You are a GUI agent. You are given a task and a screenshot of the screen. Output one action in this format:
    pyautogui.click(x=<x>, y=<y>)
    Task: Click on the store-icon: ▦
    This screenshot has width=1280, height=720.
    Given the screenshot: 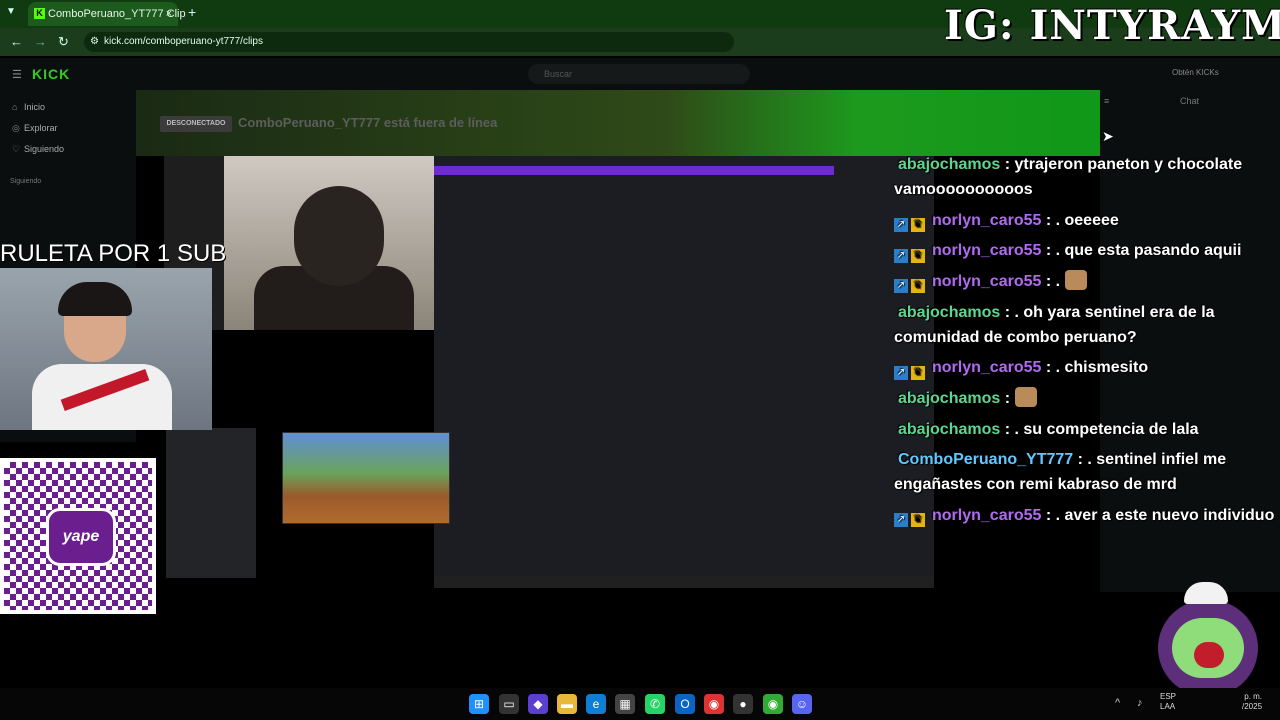 What is the action you would take?
    pyautogui.click(x=625, y=704)
    